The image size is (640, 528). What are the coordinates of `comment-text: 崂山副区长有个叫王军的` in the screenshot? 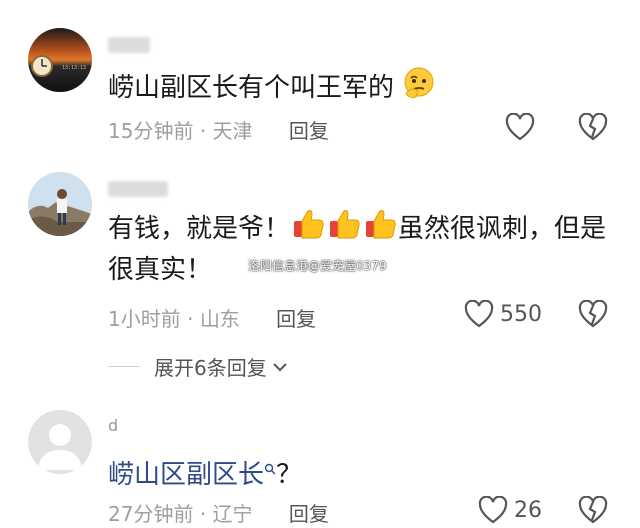 It's located at (272, 89).